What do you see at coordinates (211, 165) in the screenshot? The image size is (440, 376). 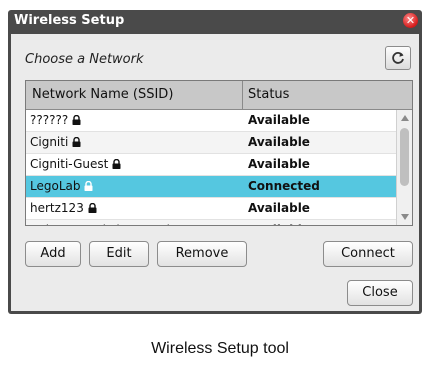 I see `table-row: Cigniti-Guest Available` at bounding box center [211, 165].